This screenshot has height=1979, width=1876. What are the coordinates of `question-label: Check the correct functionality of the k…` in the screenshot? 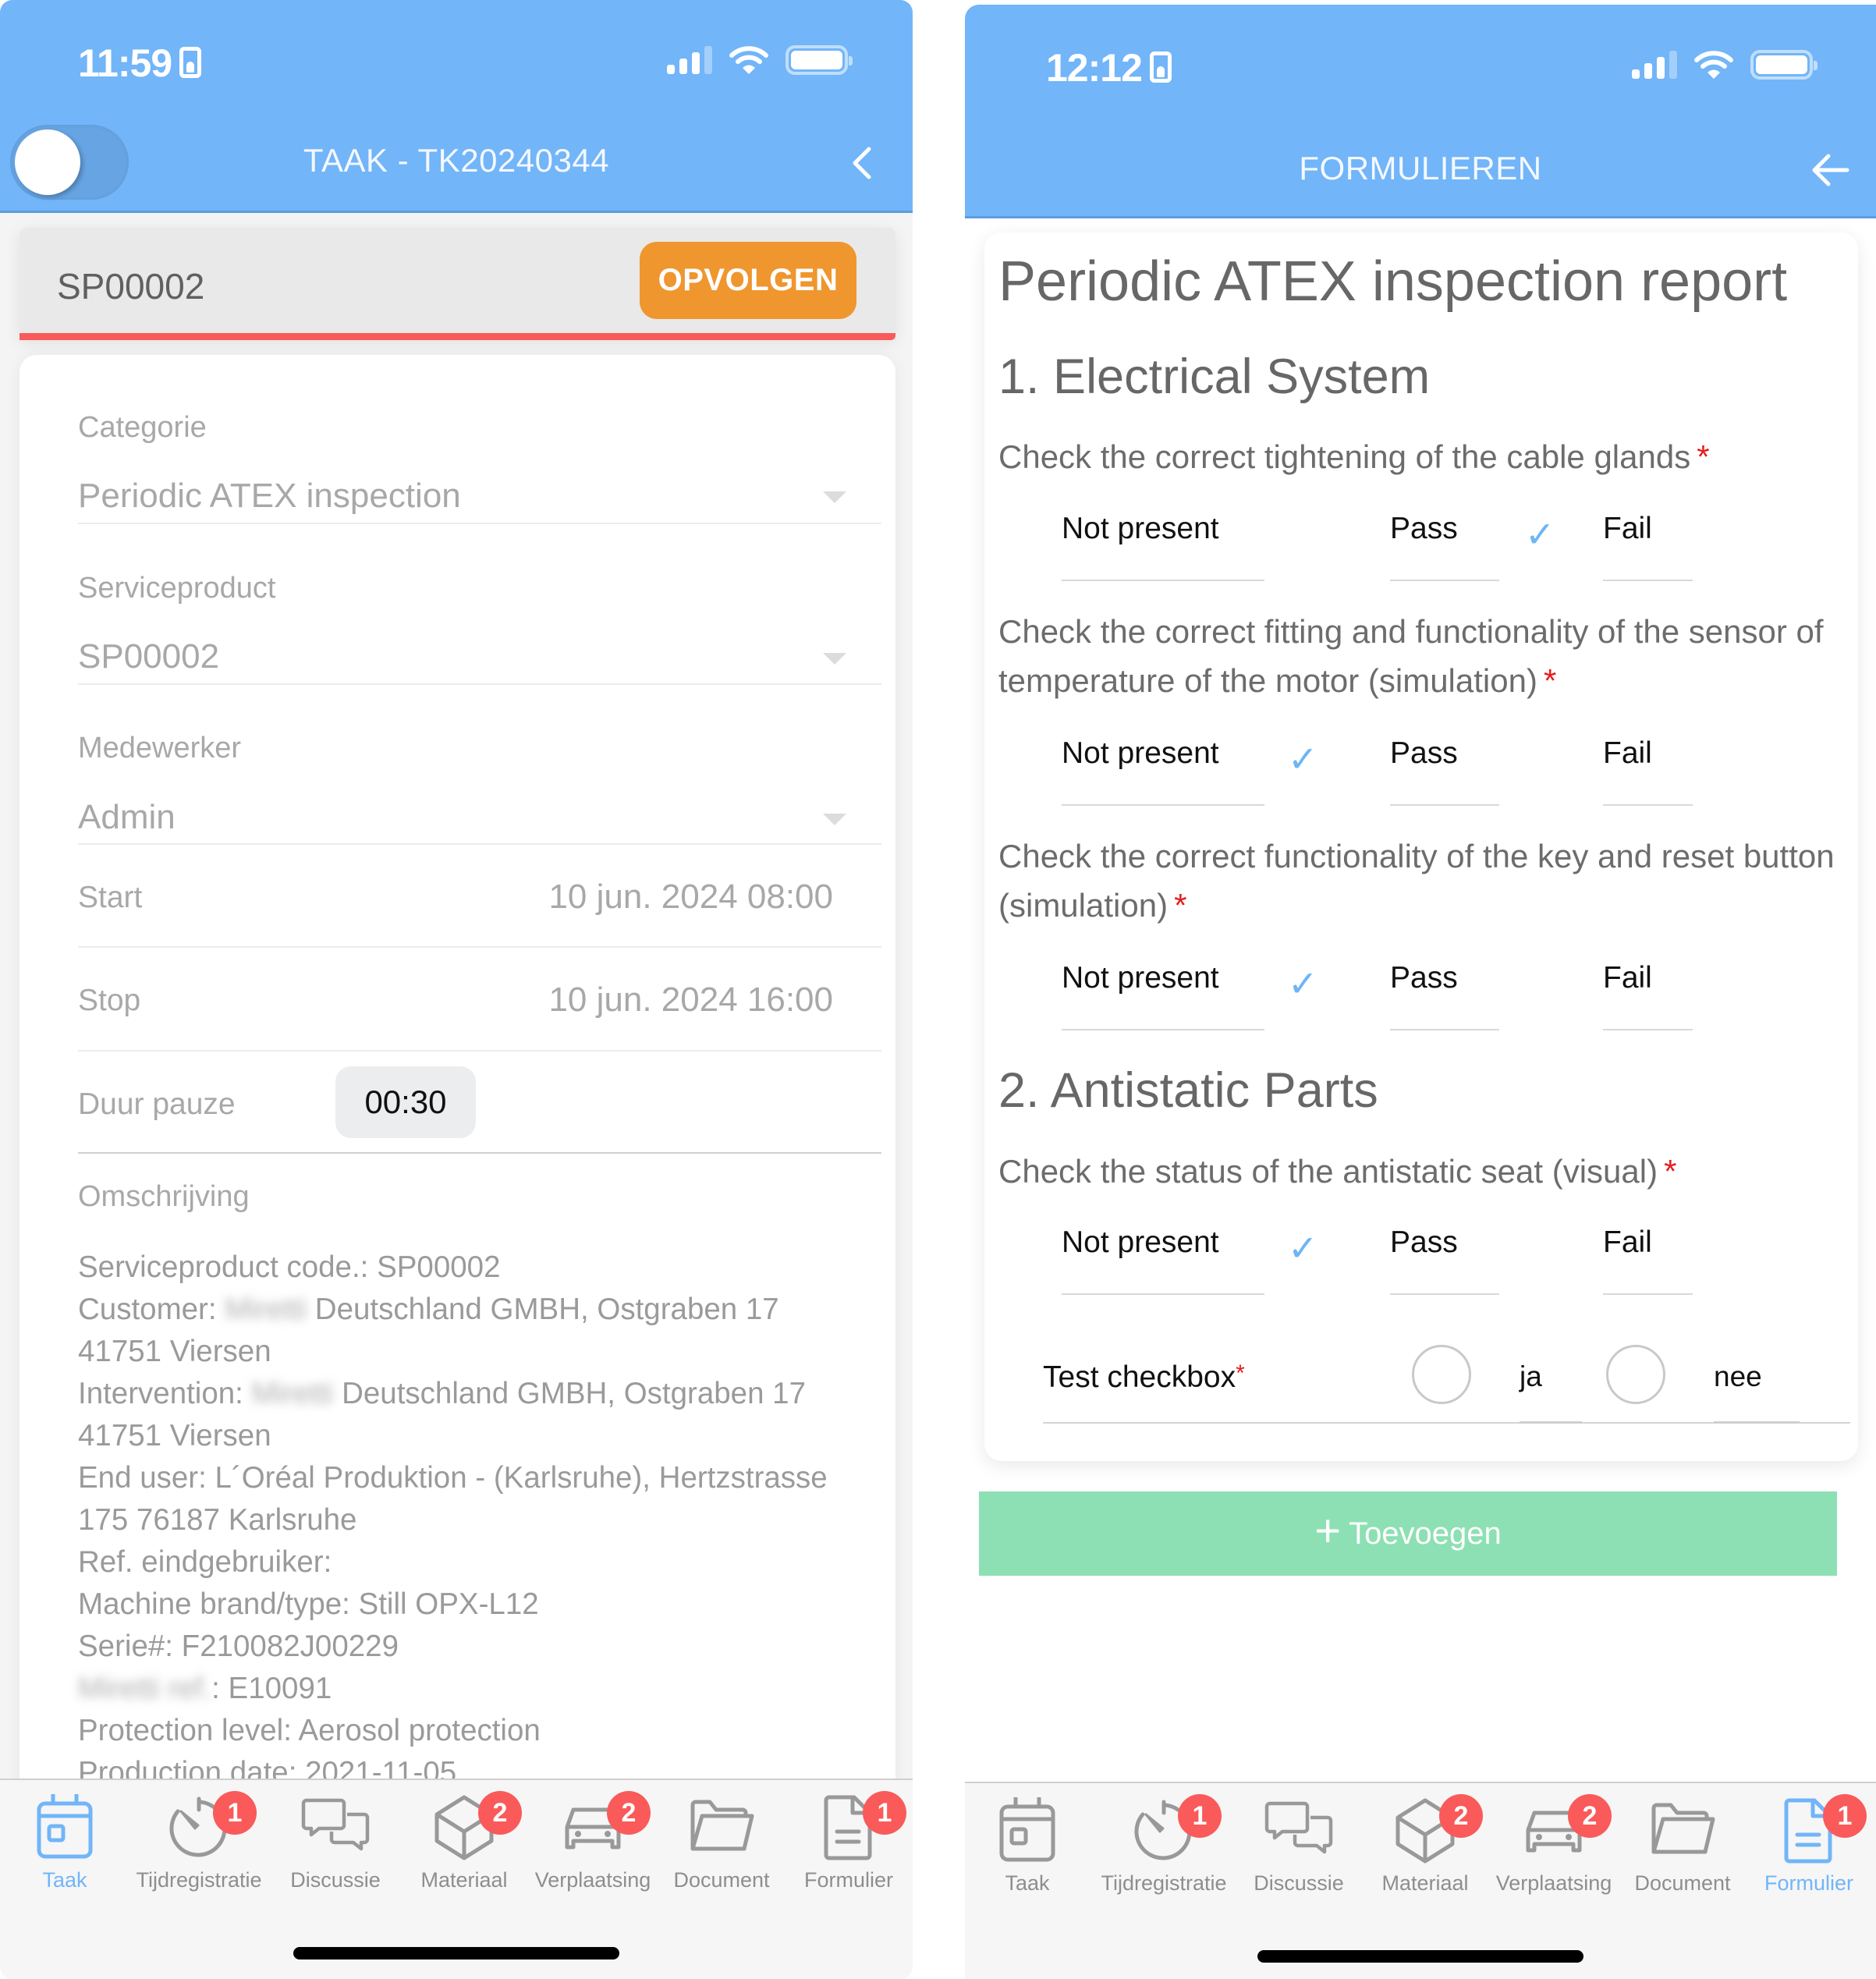 It's located at (1416, 881).